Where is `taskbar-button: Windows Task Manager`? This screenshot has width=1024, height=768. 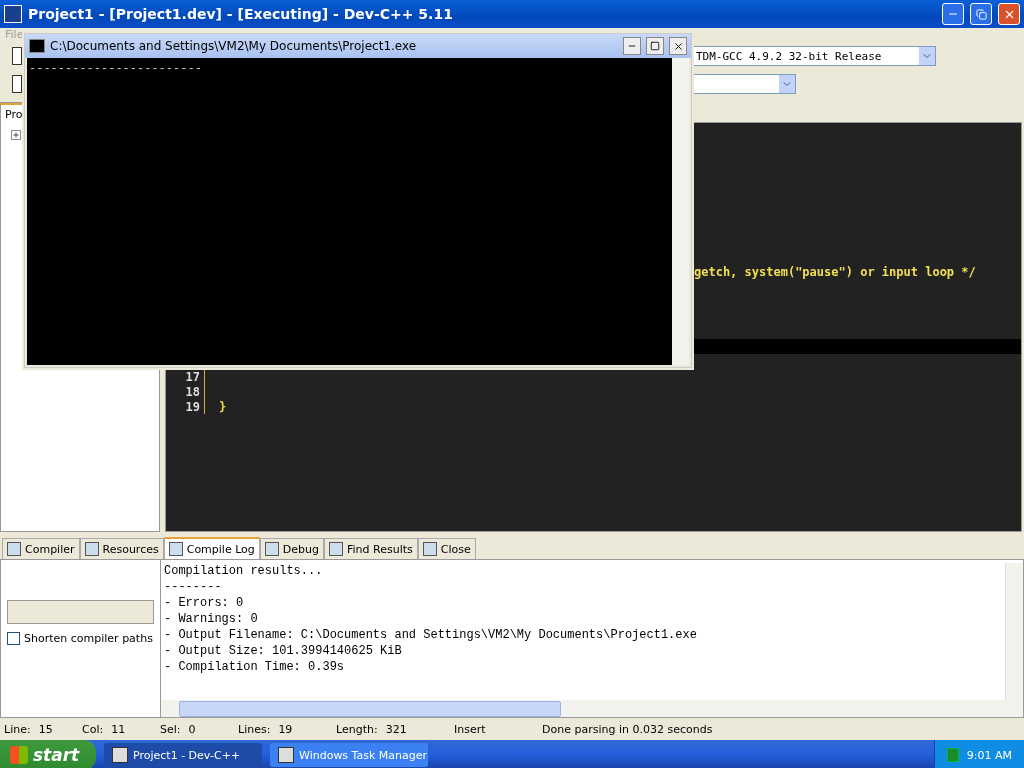
taskbar-button: Windows Task Manager is located at coordinates (349, 755).